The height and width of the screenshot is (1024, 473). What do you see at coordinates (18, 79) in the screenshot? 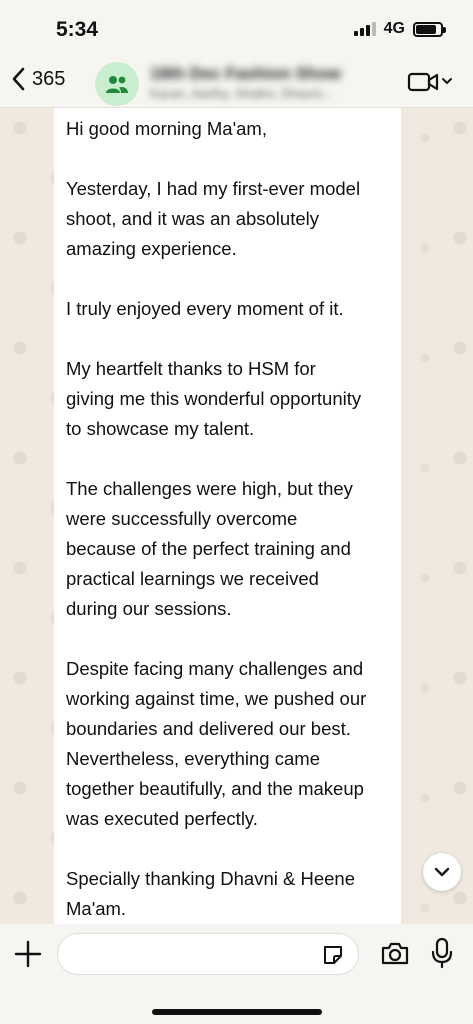
I see `chevron-left-icon` at bounding box center [18, 79].